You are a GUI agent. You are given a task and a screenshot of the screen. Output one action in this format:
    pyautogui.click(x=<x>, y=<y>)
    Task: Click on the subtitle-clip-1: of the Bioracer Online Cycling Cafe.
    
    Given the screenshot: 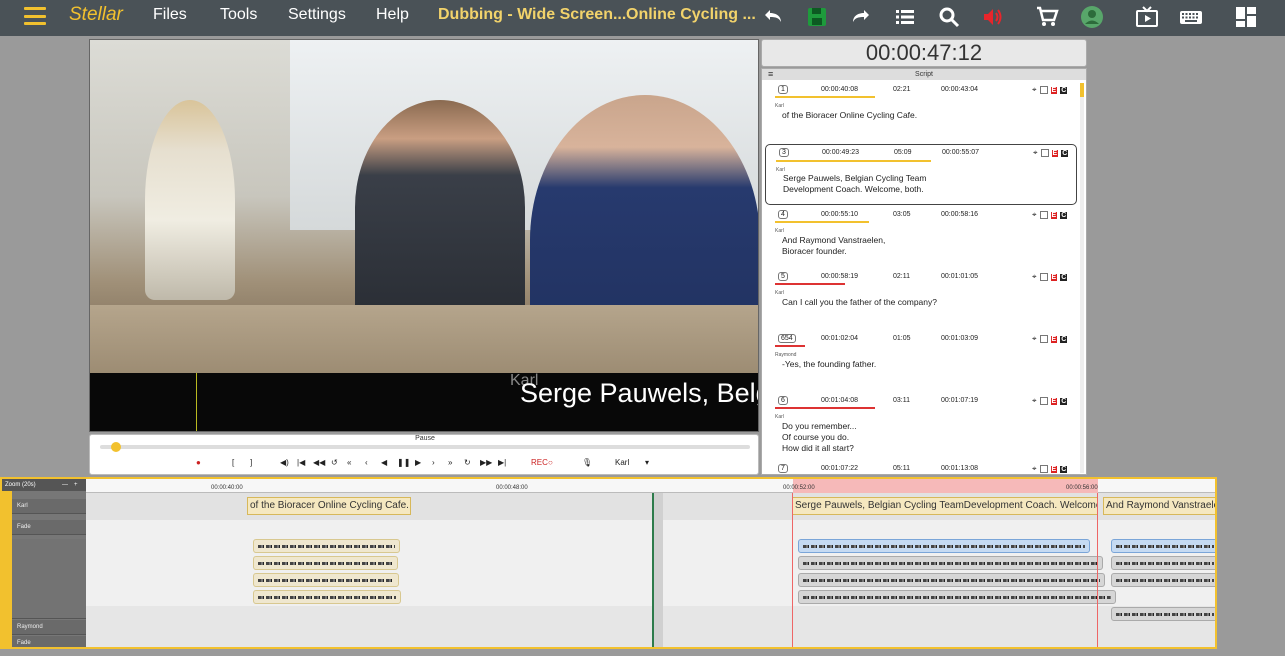 What is the action you would take?
    pyautogui.click(x=329, y=506)
    